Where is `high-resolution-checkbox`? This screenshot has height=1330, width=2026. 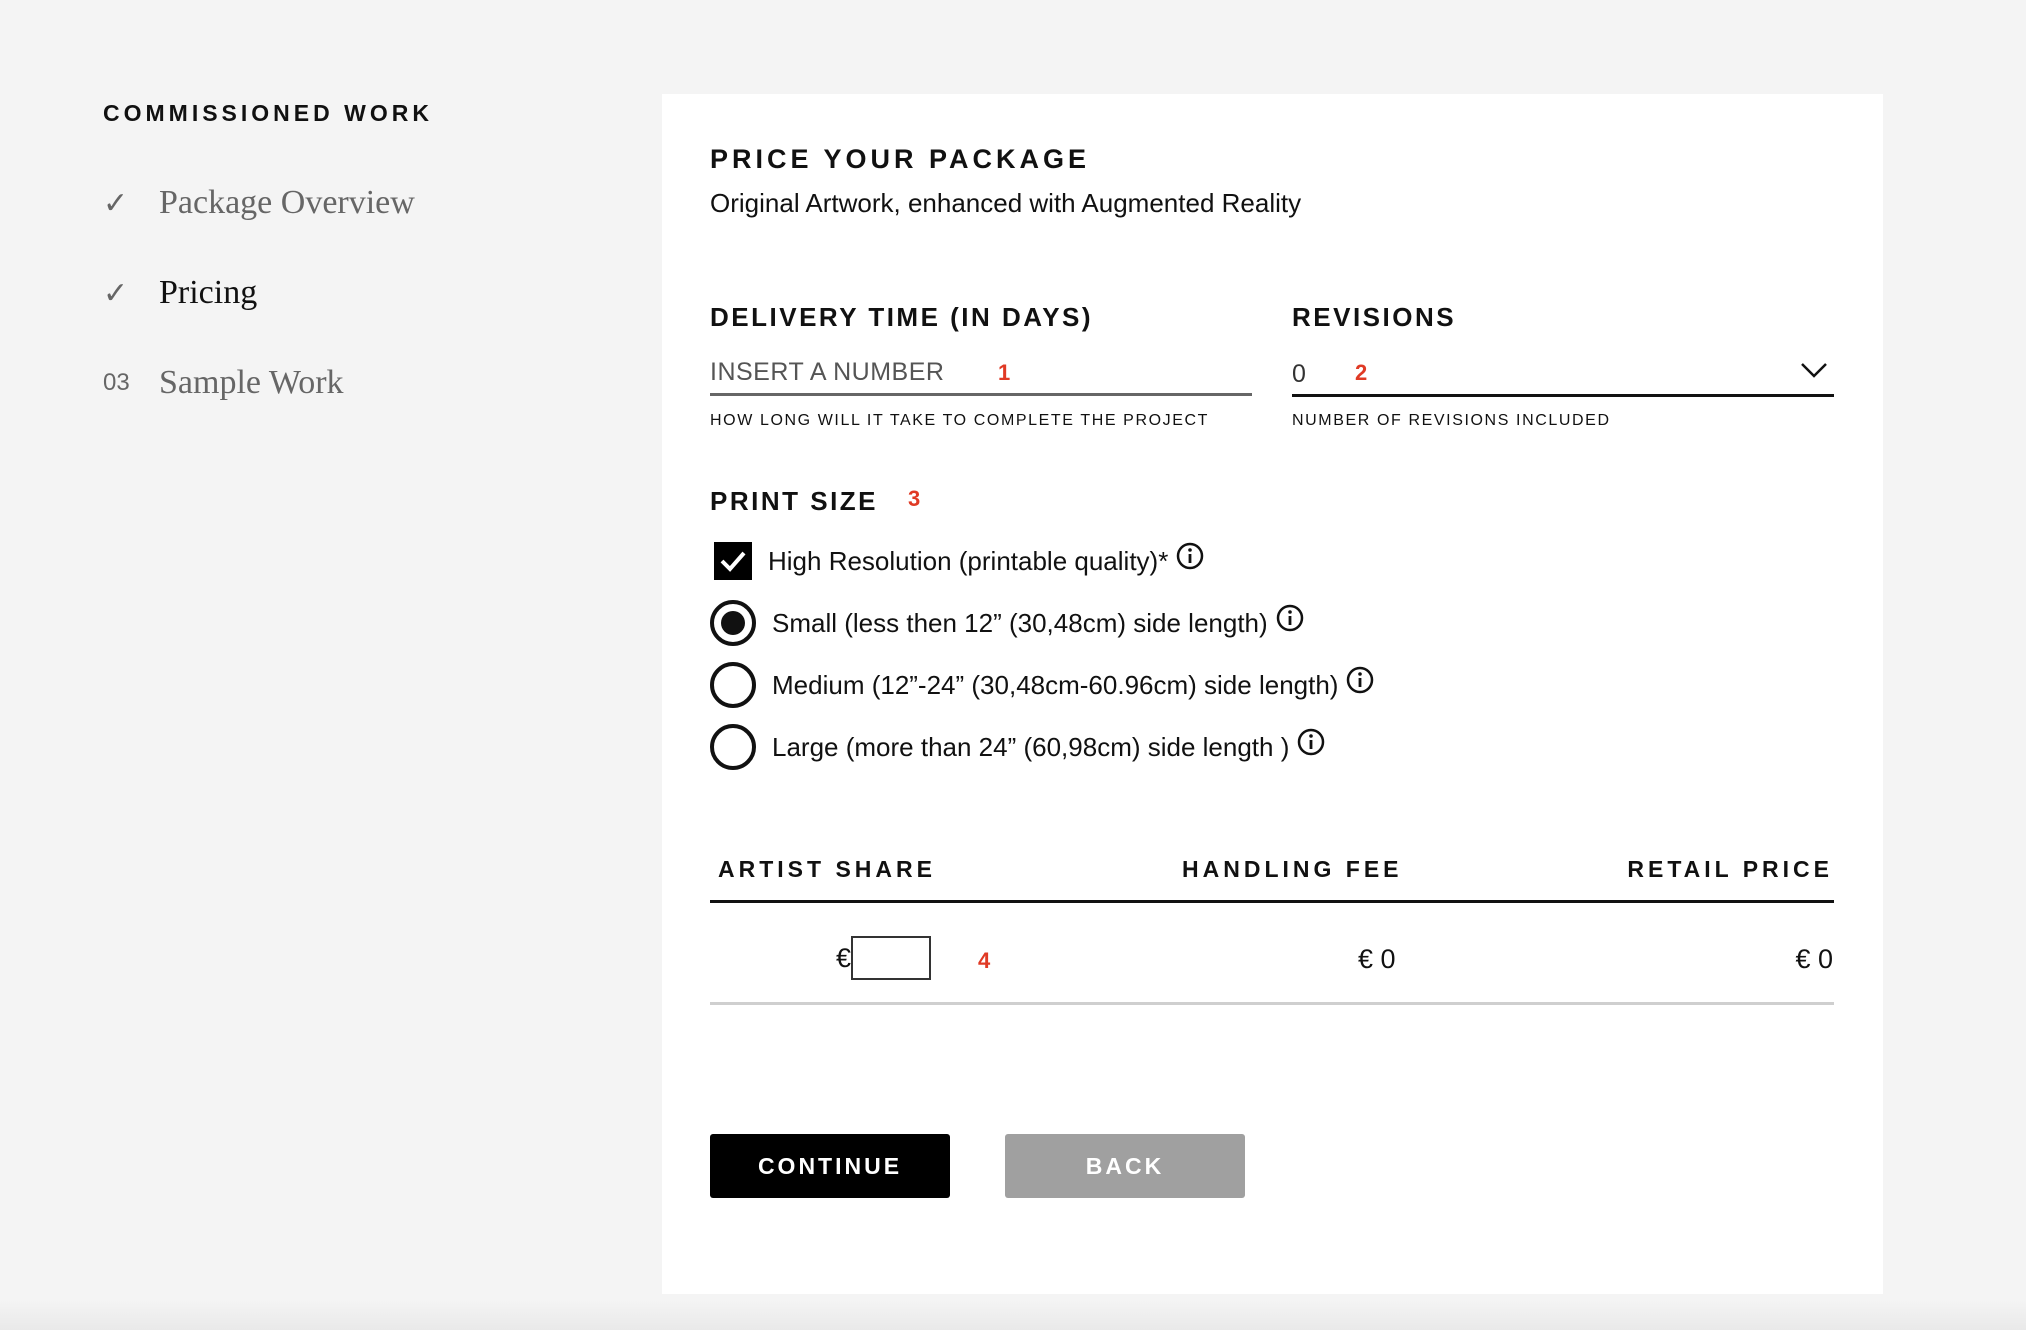 high-resolution-checkbox is located at coordinates (733, 561).